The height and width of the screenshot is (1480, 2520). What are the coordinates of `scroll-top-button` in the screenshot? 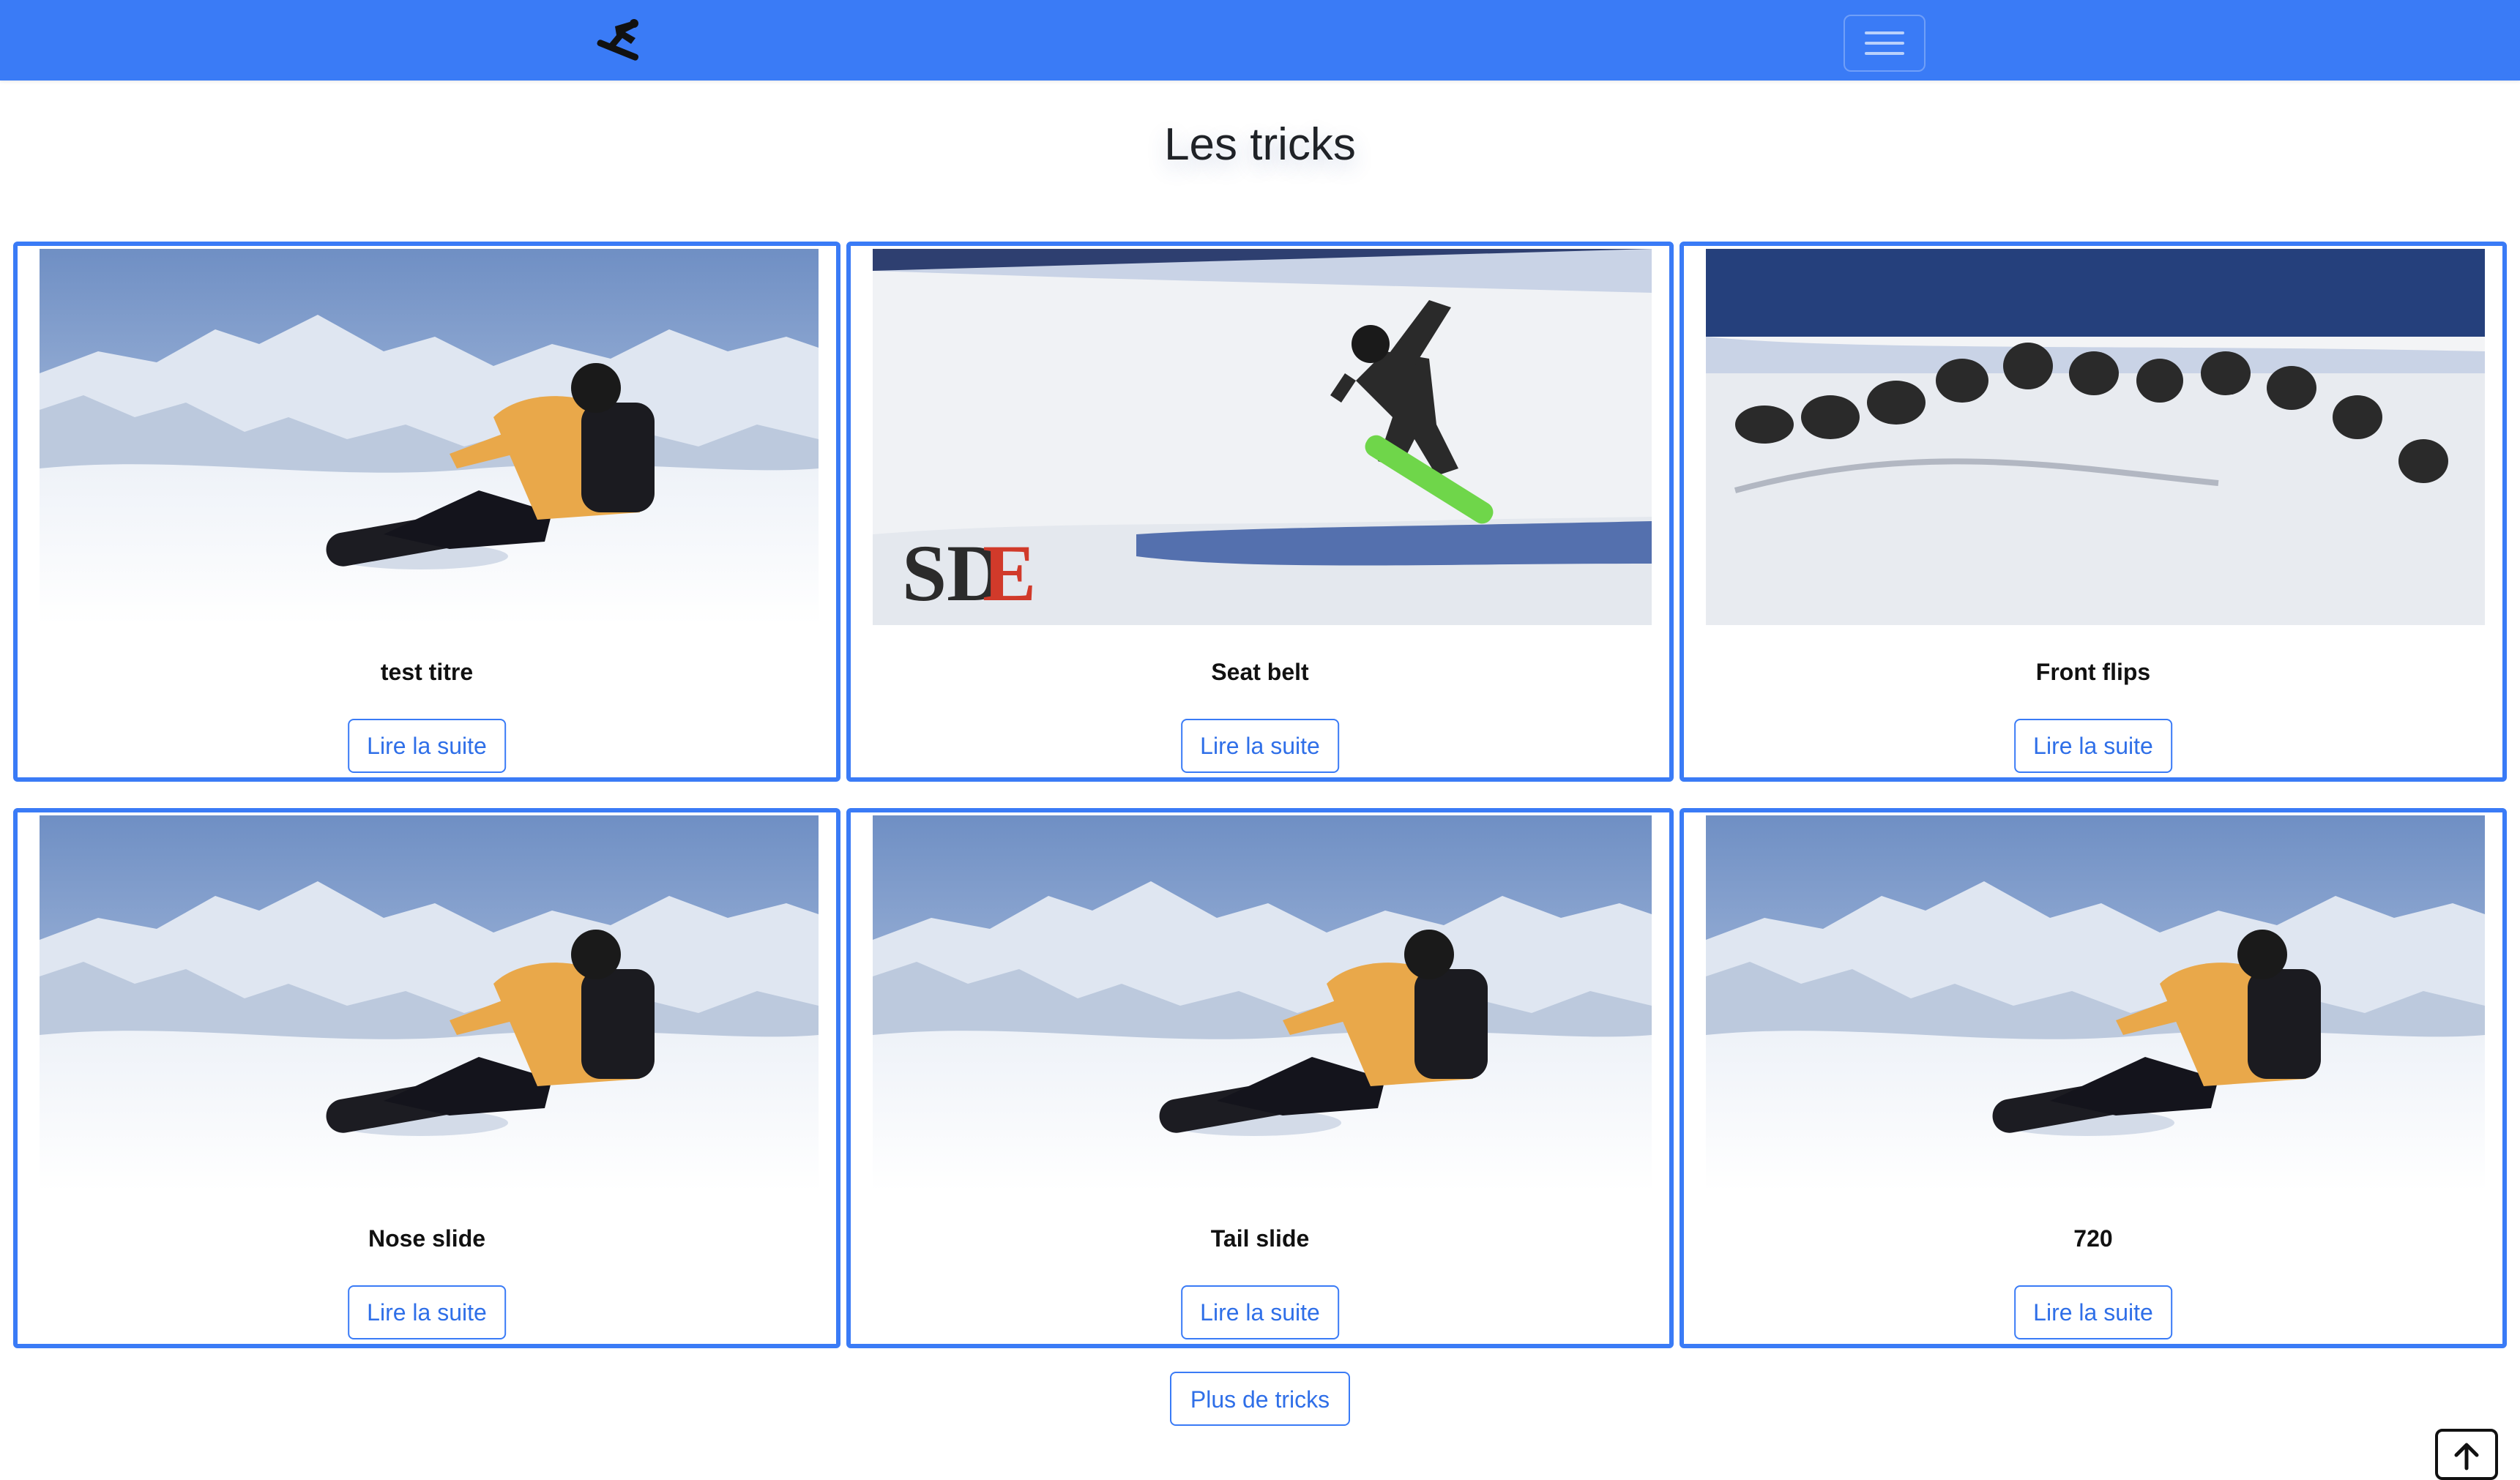 It's located at (2466, 1454).